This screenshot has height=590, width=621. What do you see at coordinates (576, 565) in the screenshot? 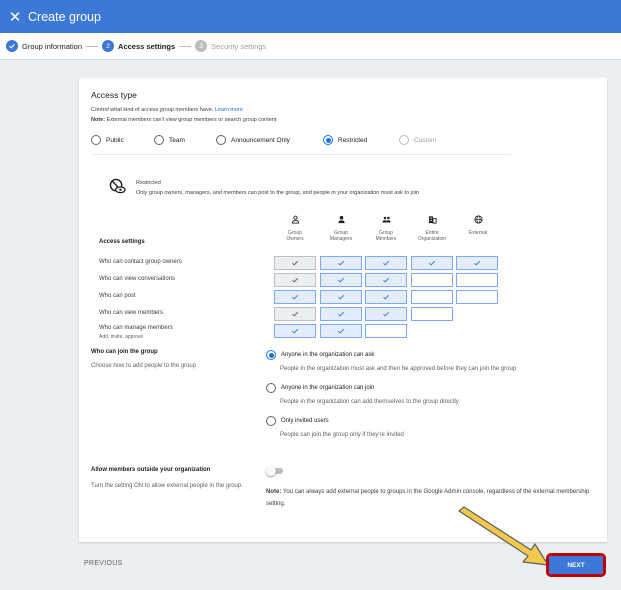
I see `next-button: NEXT` at bounding box center [576, 565].